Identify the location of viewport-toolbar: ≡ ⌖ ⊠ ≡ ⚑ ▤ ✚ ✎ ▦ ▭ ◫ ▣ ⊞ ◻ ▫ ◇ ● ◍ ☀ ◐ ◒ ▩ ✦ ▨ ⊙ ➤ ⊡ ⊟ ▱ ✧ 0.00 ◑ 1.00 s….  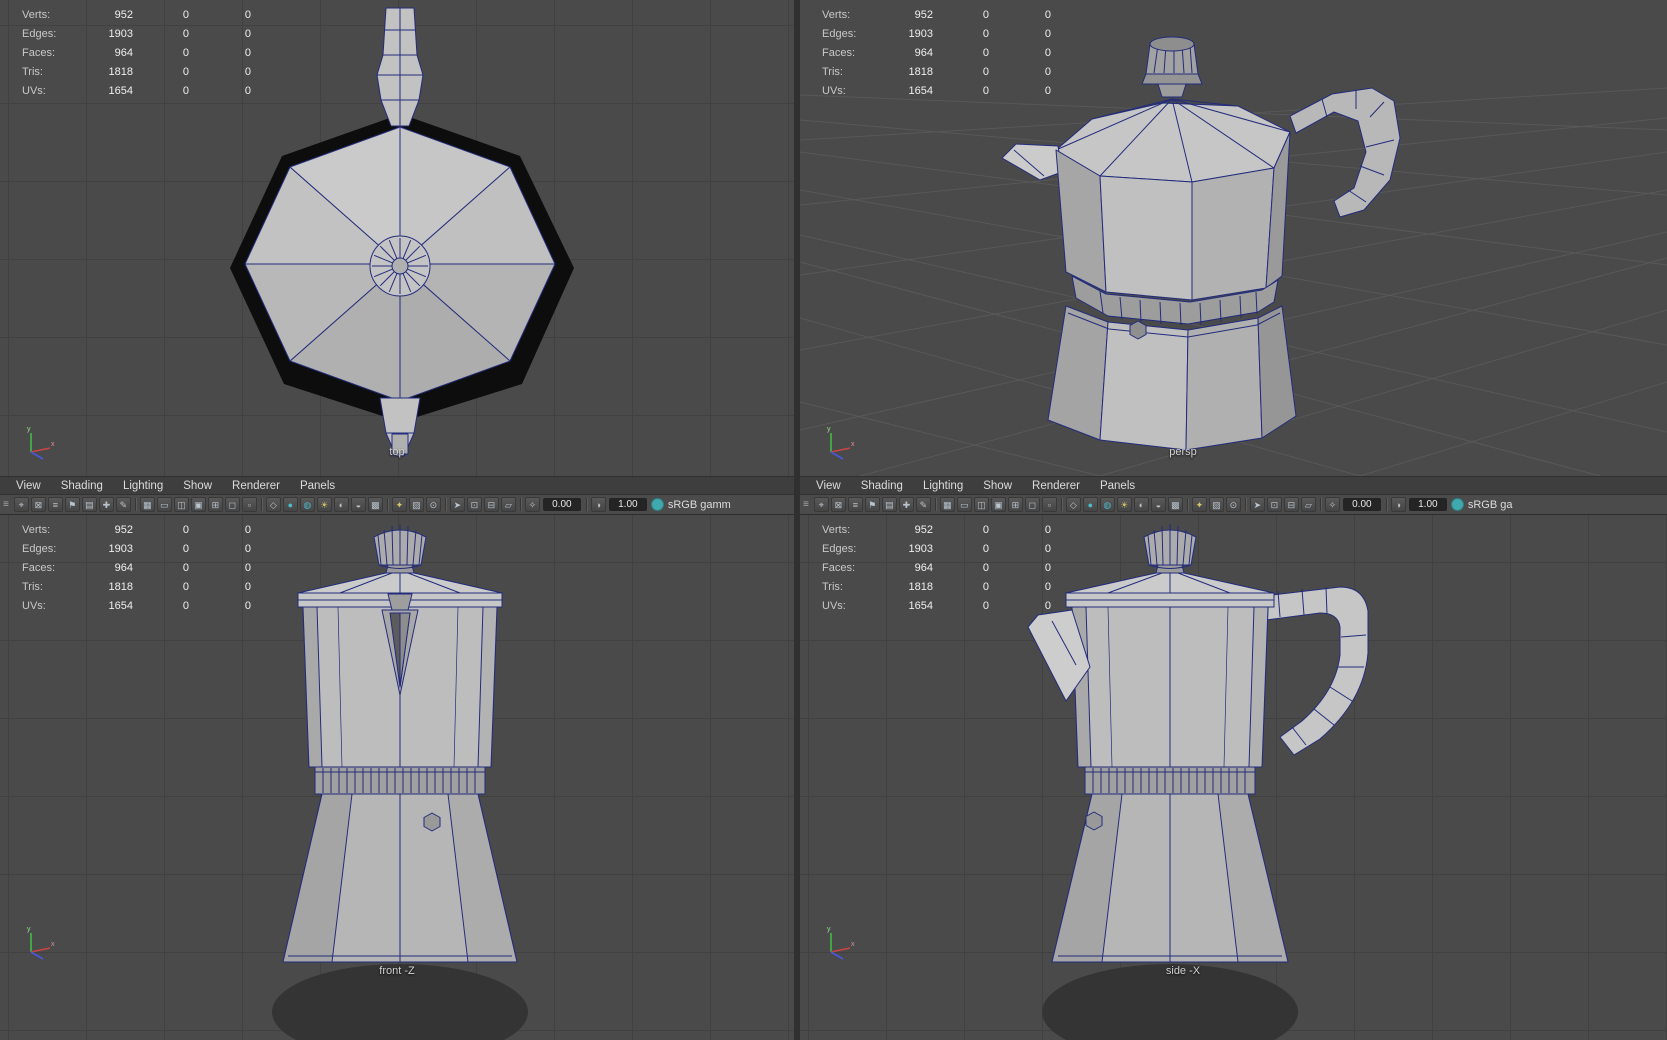
(397, 505).